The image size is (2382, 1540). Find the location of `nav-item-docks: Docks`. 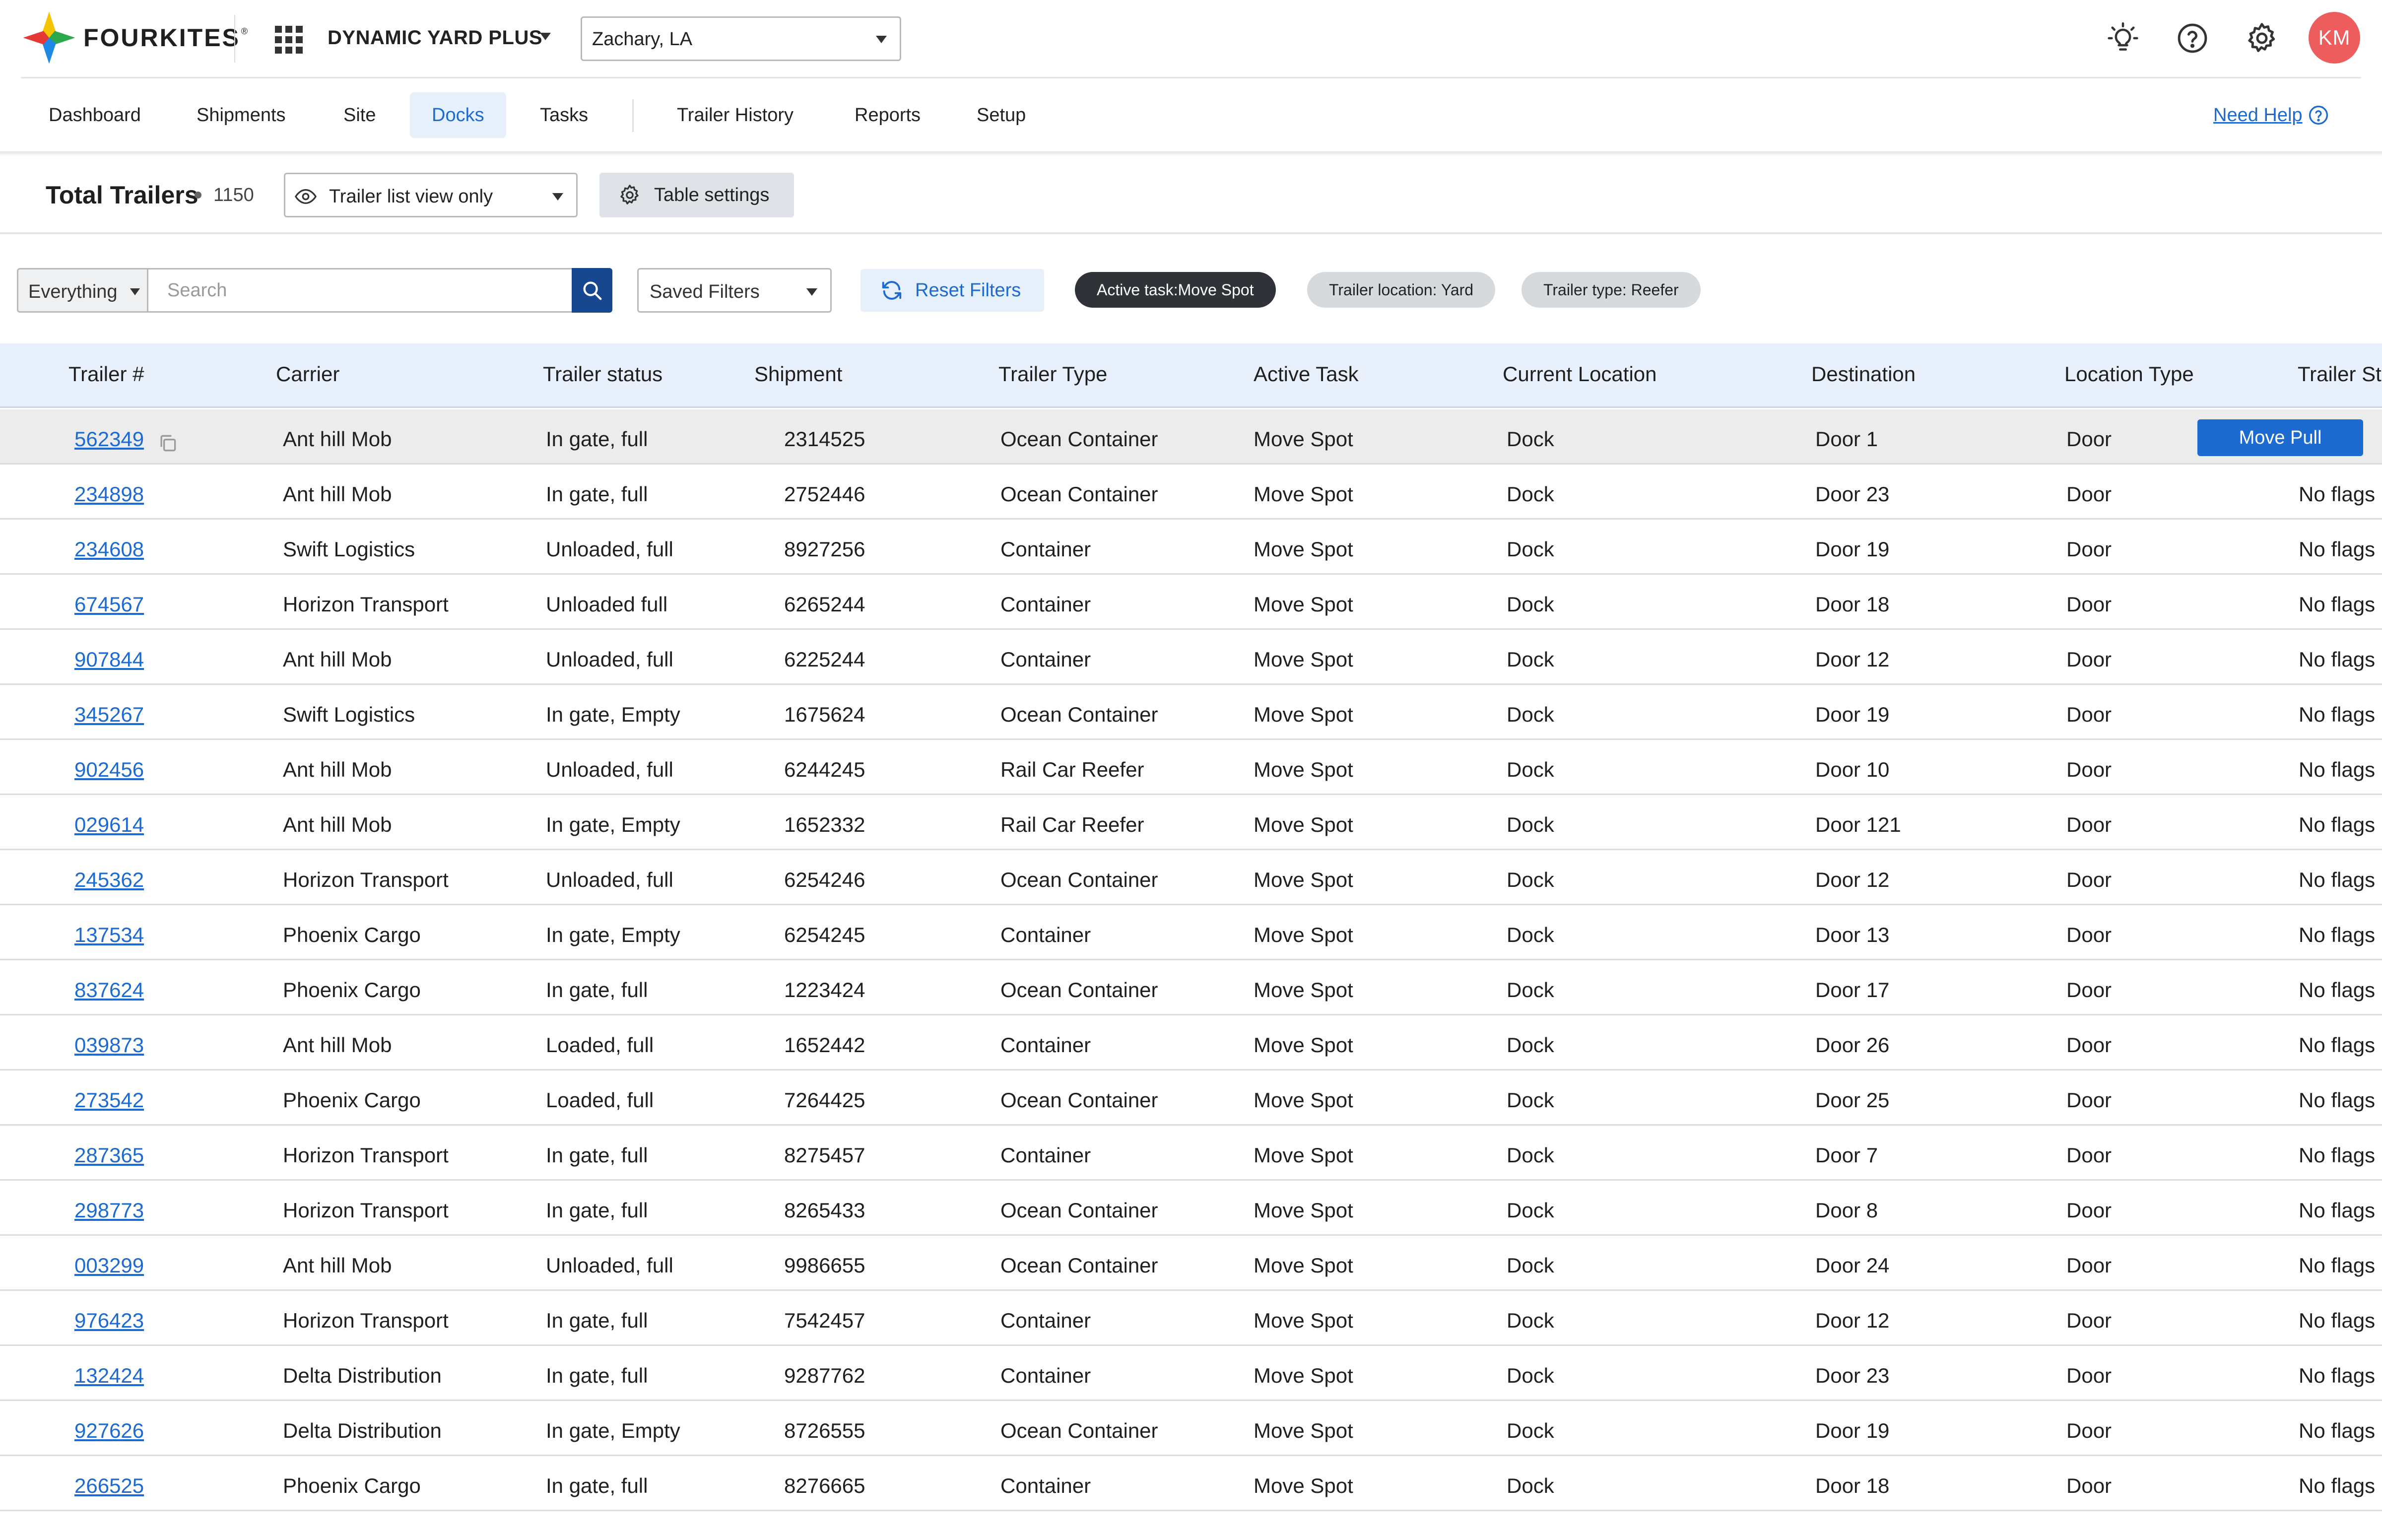

nav-item-docks: Docks is located at coordinates (458, 115).